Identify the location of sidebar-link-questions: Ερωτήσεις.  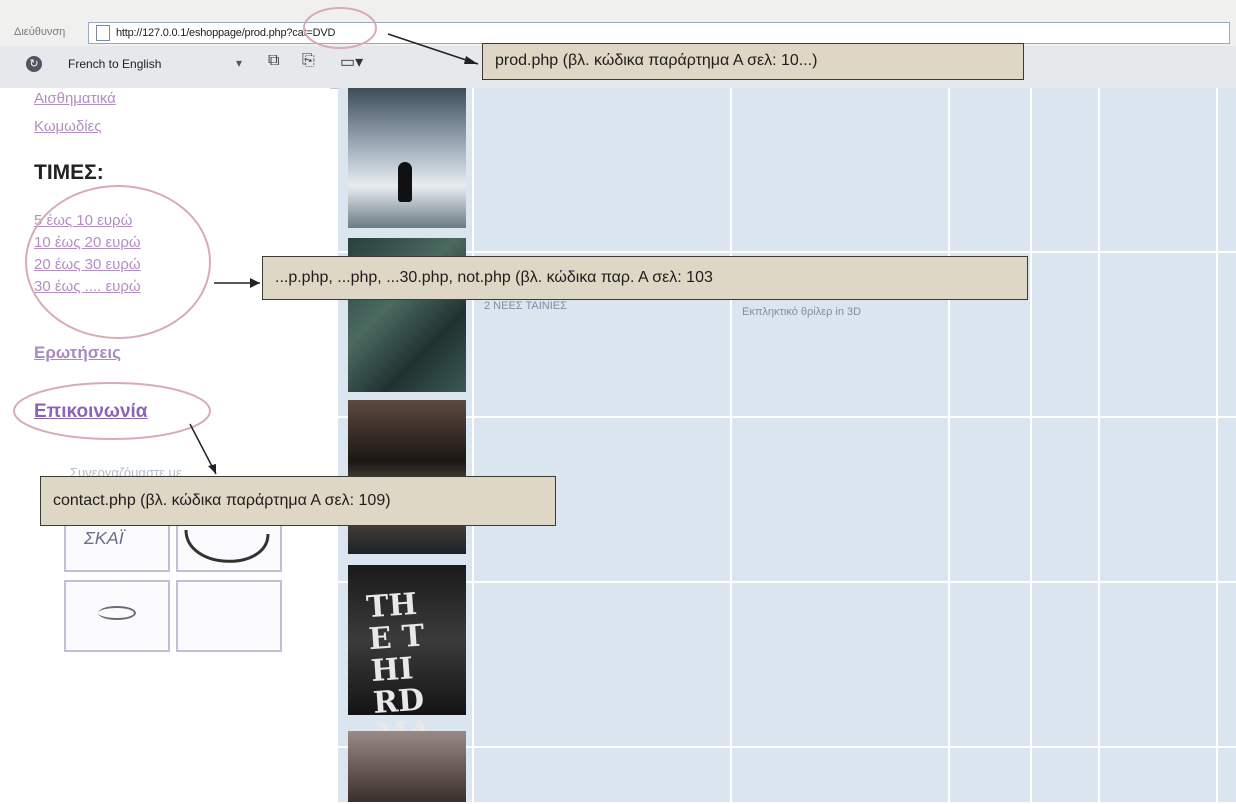
(77, 353).